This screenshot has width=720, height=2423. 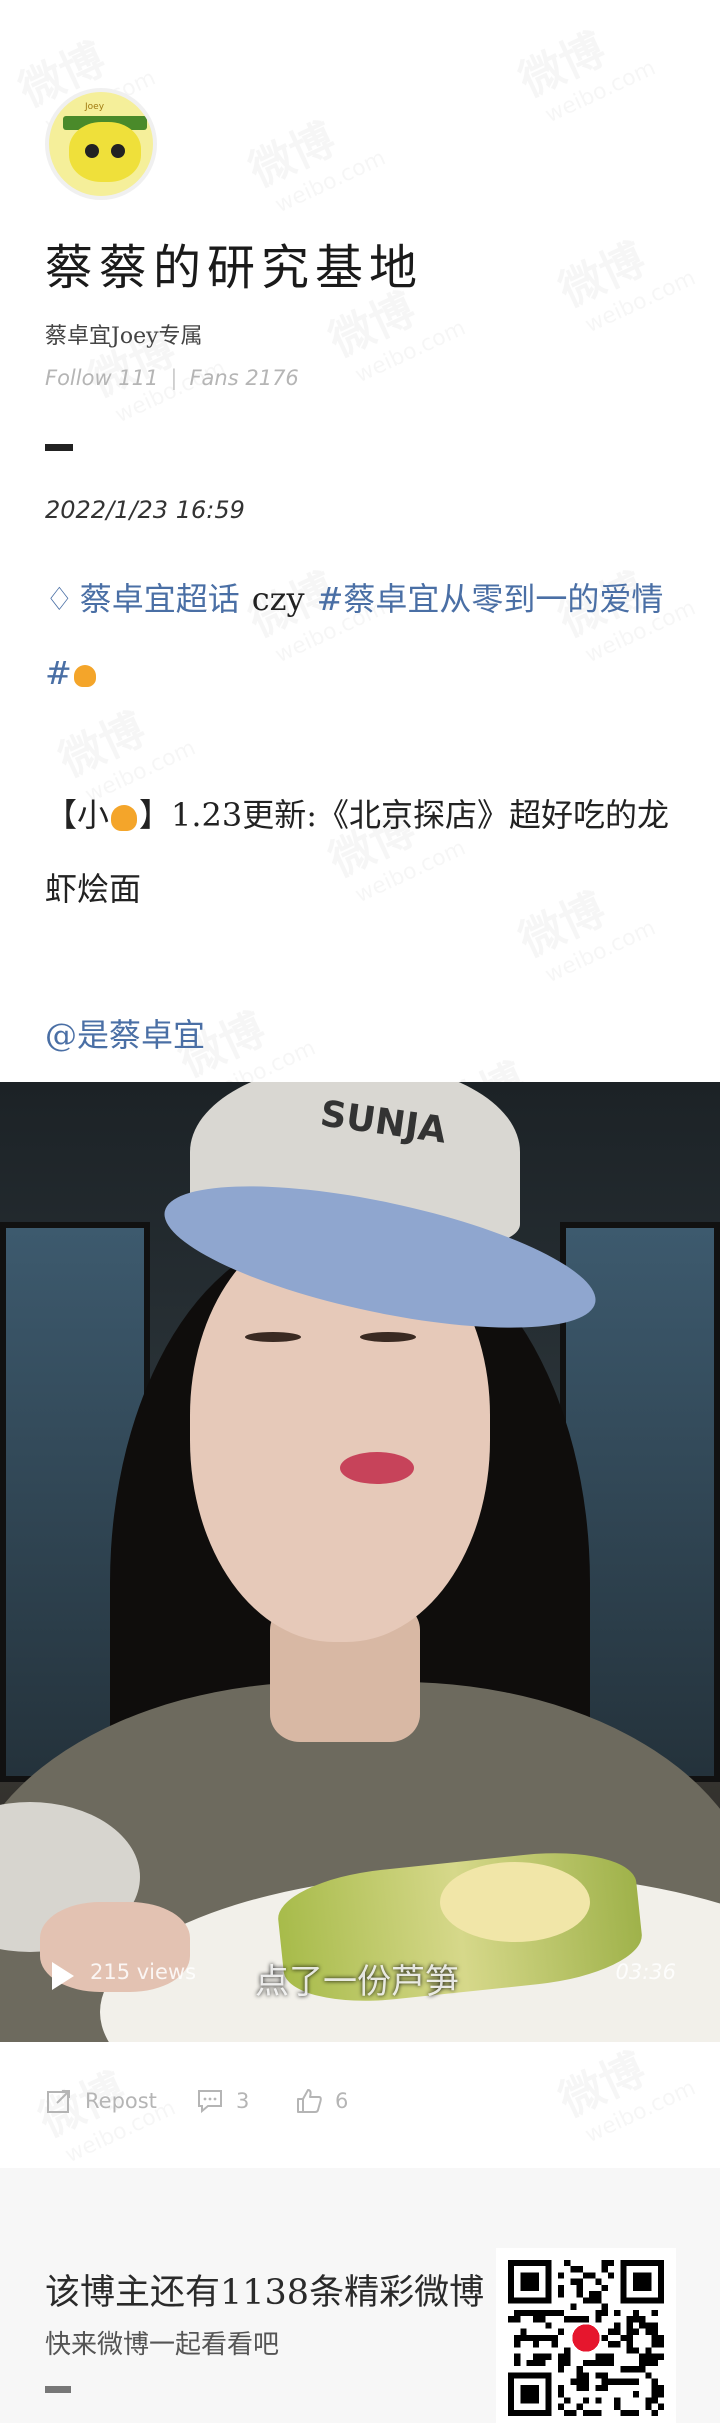 I want to click on app-promo-banner: 该博主还有1138条精彩微博 快来微博一起看看吧, so click(x=360, y=2295).